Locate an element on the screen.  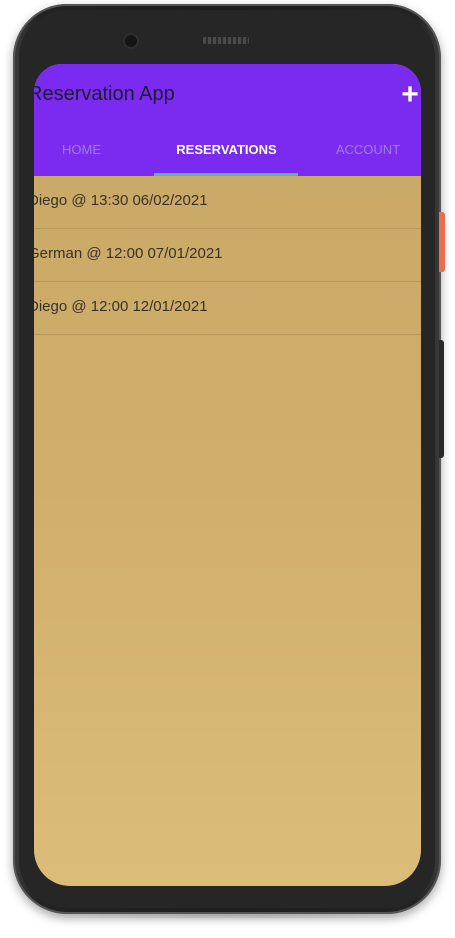
plus-icon: + is located at coordinates (410, 94).